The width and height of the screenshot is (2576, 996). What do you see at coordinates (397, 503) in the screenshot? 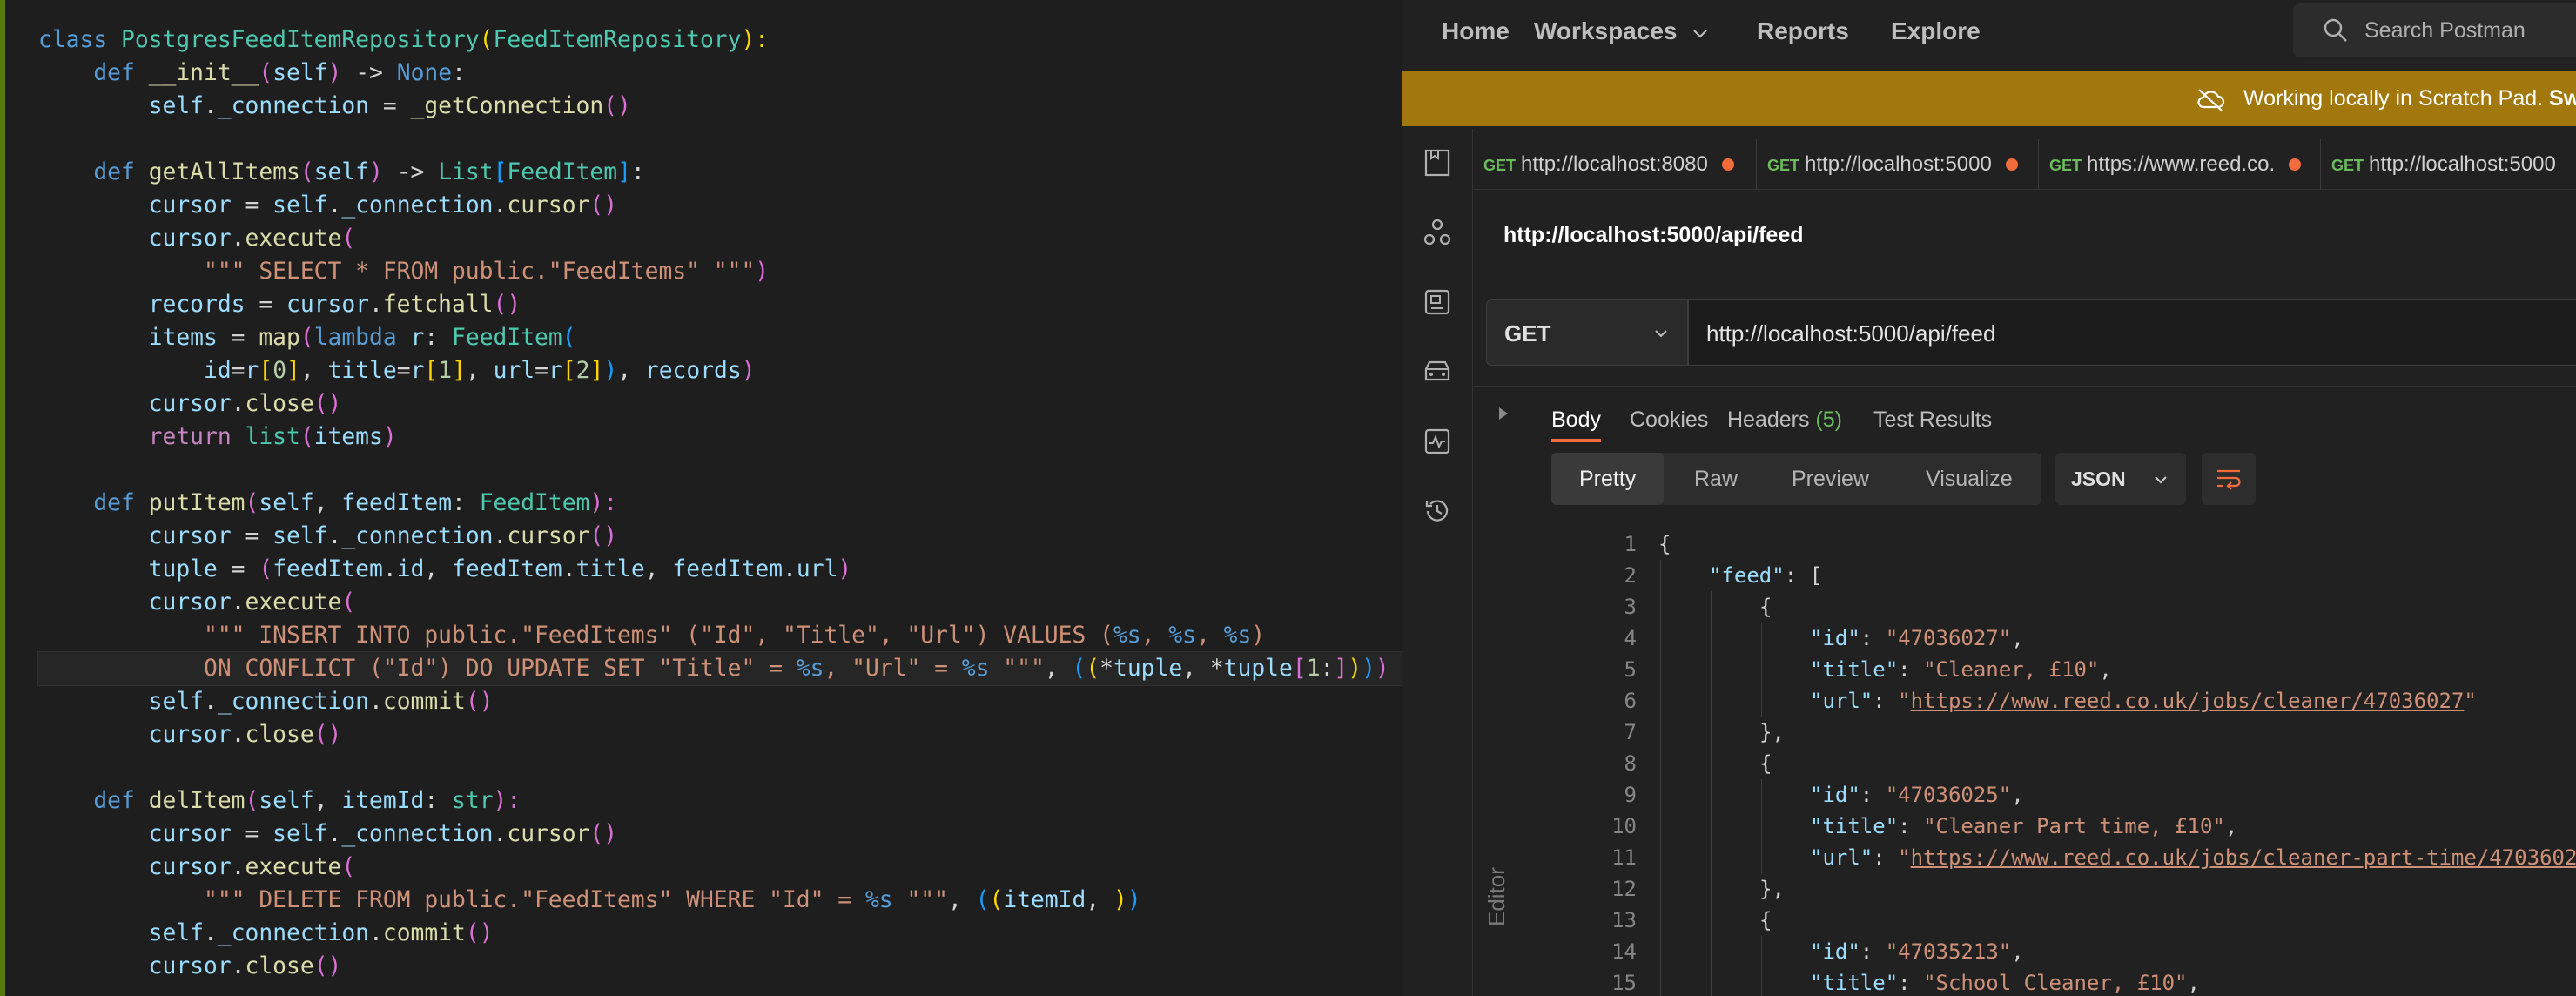
I see `code-token: feedItem` at bounding box center [397, 503].